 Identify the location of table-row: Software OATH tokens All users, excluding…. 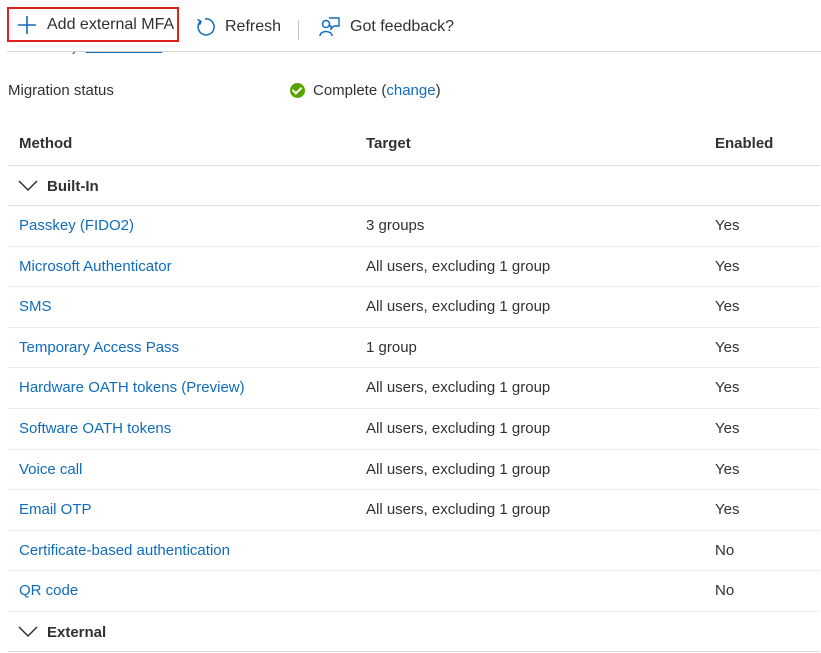
(414, 429).